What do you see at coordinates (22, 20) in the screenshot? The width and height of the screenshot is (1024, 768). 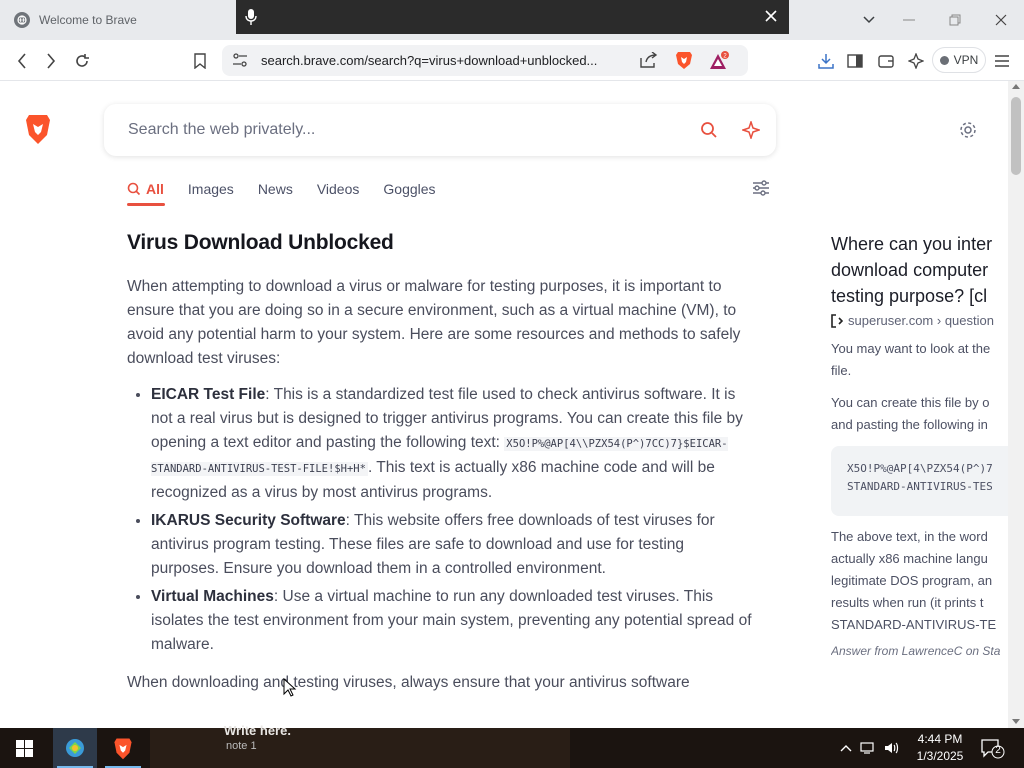 I see `globe-icon` at bounding box center [22, 20].